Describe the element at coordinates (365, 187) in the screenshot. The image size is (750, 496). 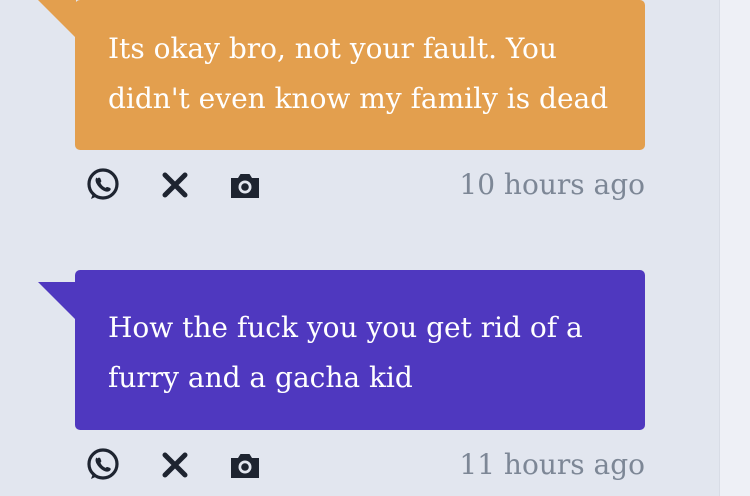
I see `message-actions: 10 hours ago` at that location.